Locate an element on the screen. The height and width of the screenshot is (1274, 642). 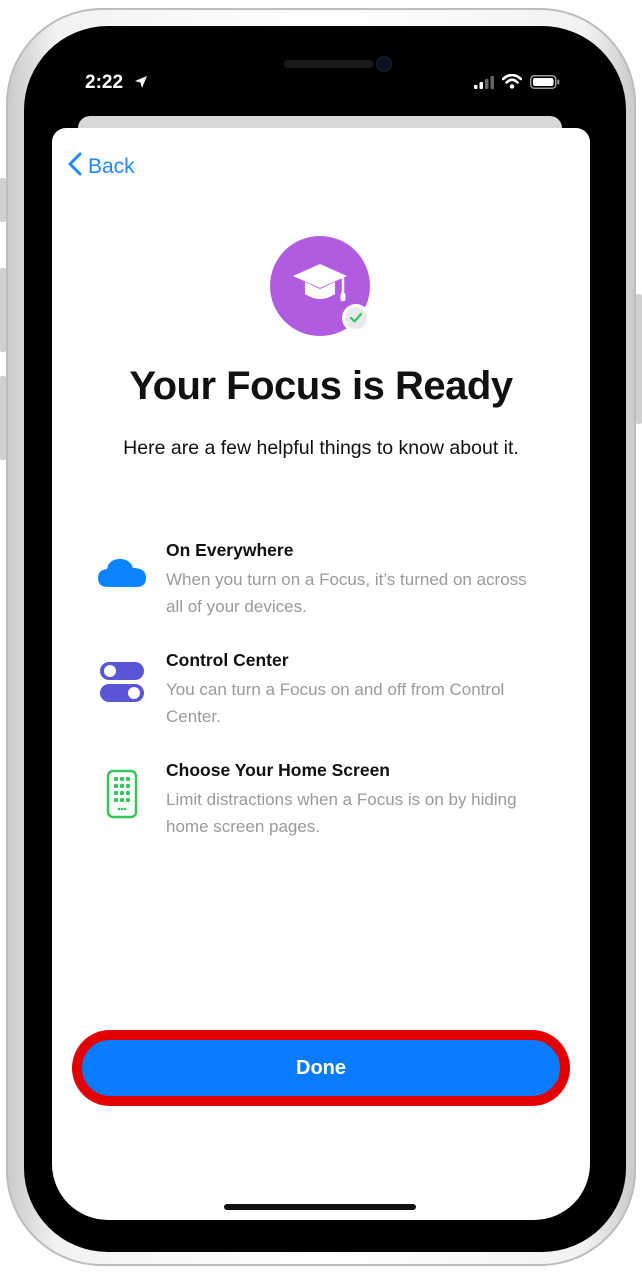
volume-up-button is located at coordinates (3, 310).